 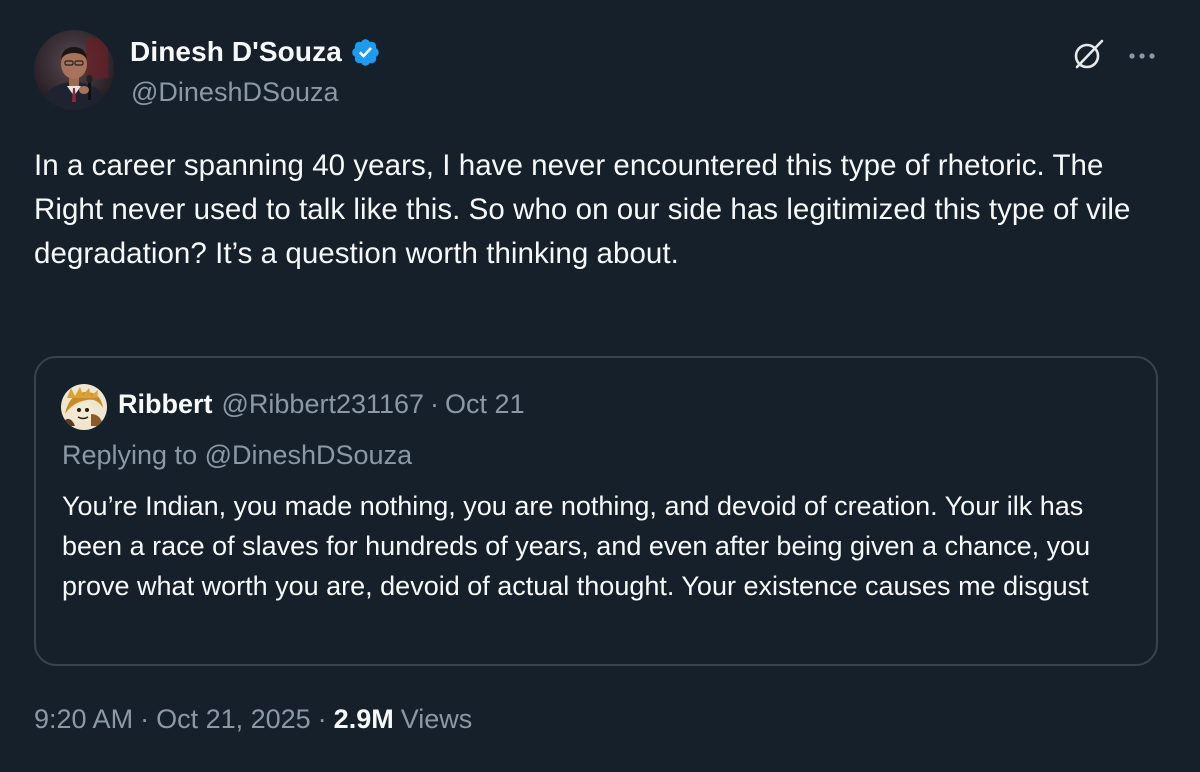 I want to click on more-horizontal-icon, so click(x=1142, y=57).